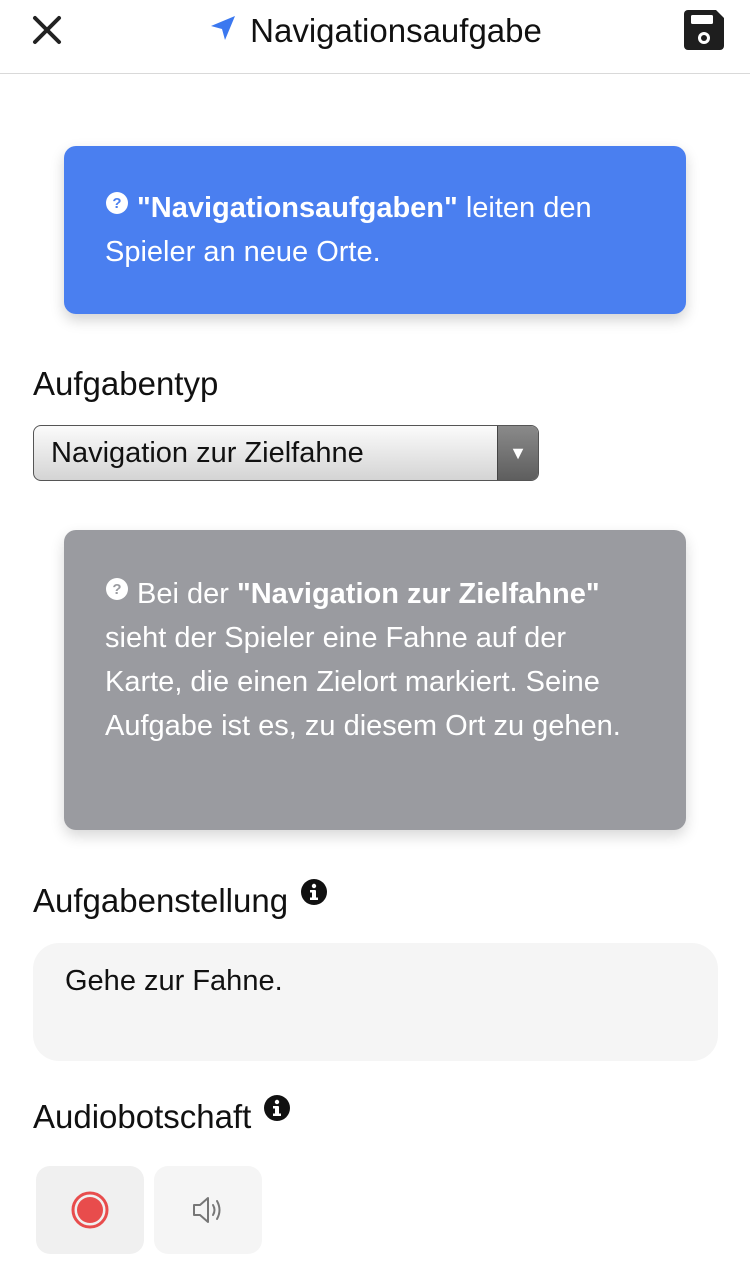 The width and height of the screenshot is (750, 1280). Describe the element at coordinates (207, 452) in the screenshot. I see `task-type-selected-value: Navigation zur Zielfahne` at that location.